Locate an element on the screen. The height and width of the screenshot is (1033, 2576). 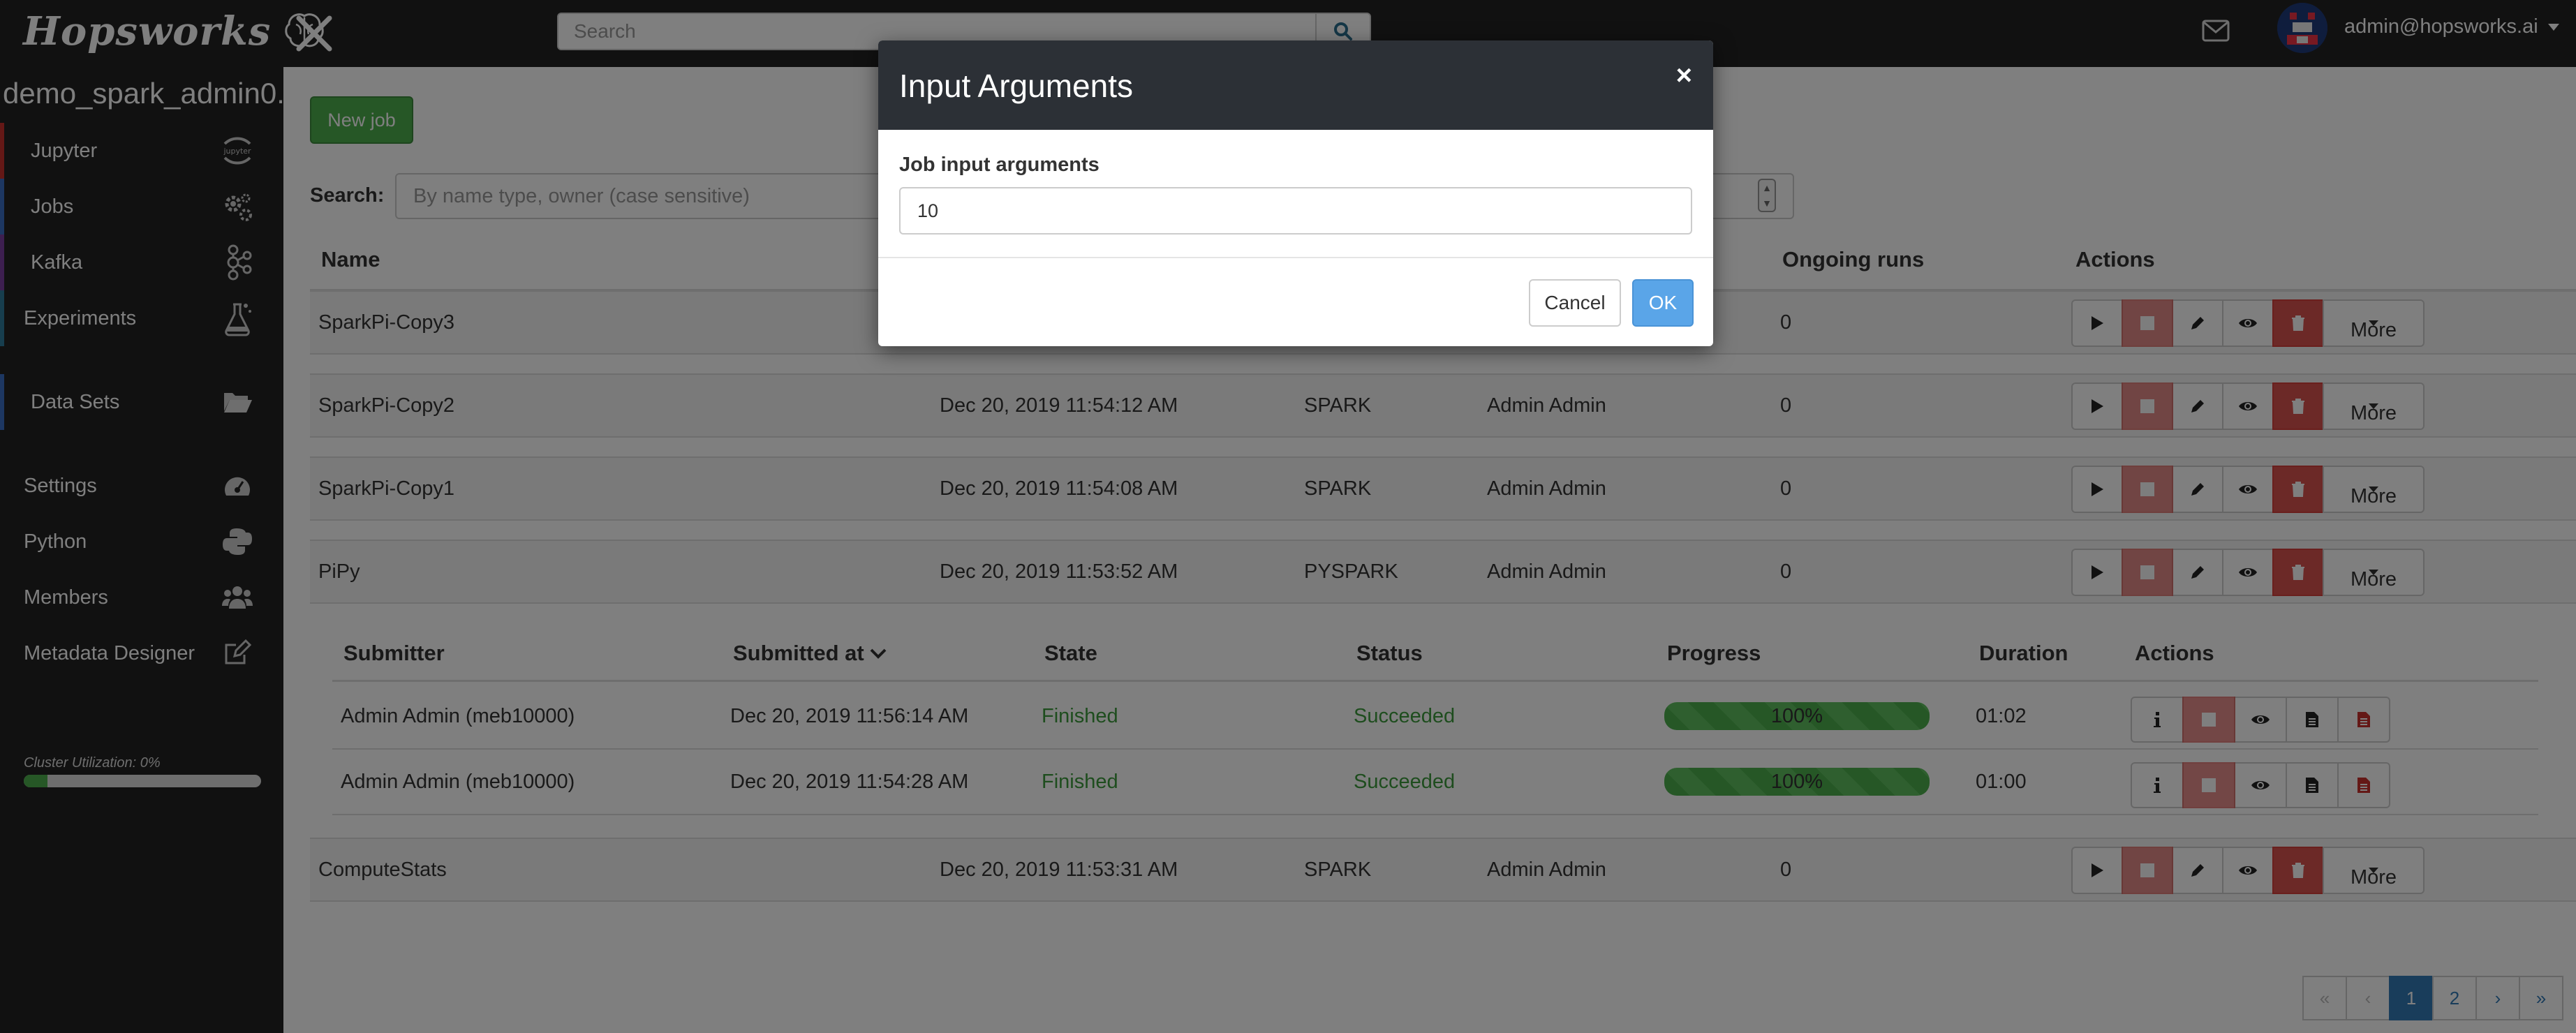
modal-title: Input Arguments is located at coordinates (1016, 86).